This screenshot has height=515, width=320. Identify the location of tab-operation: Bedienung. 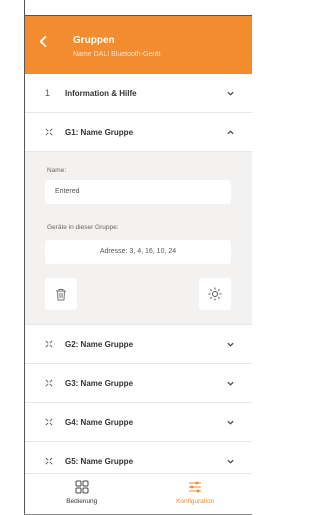
(82, 494).